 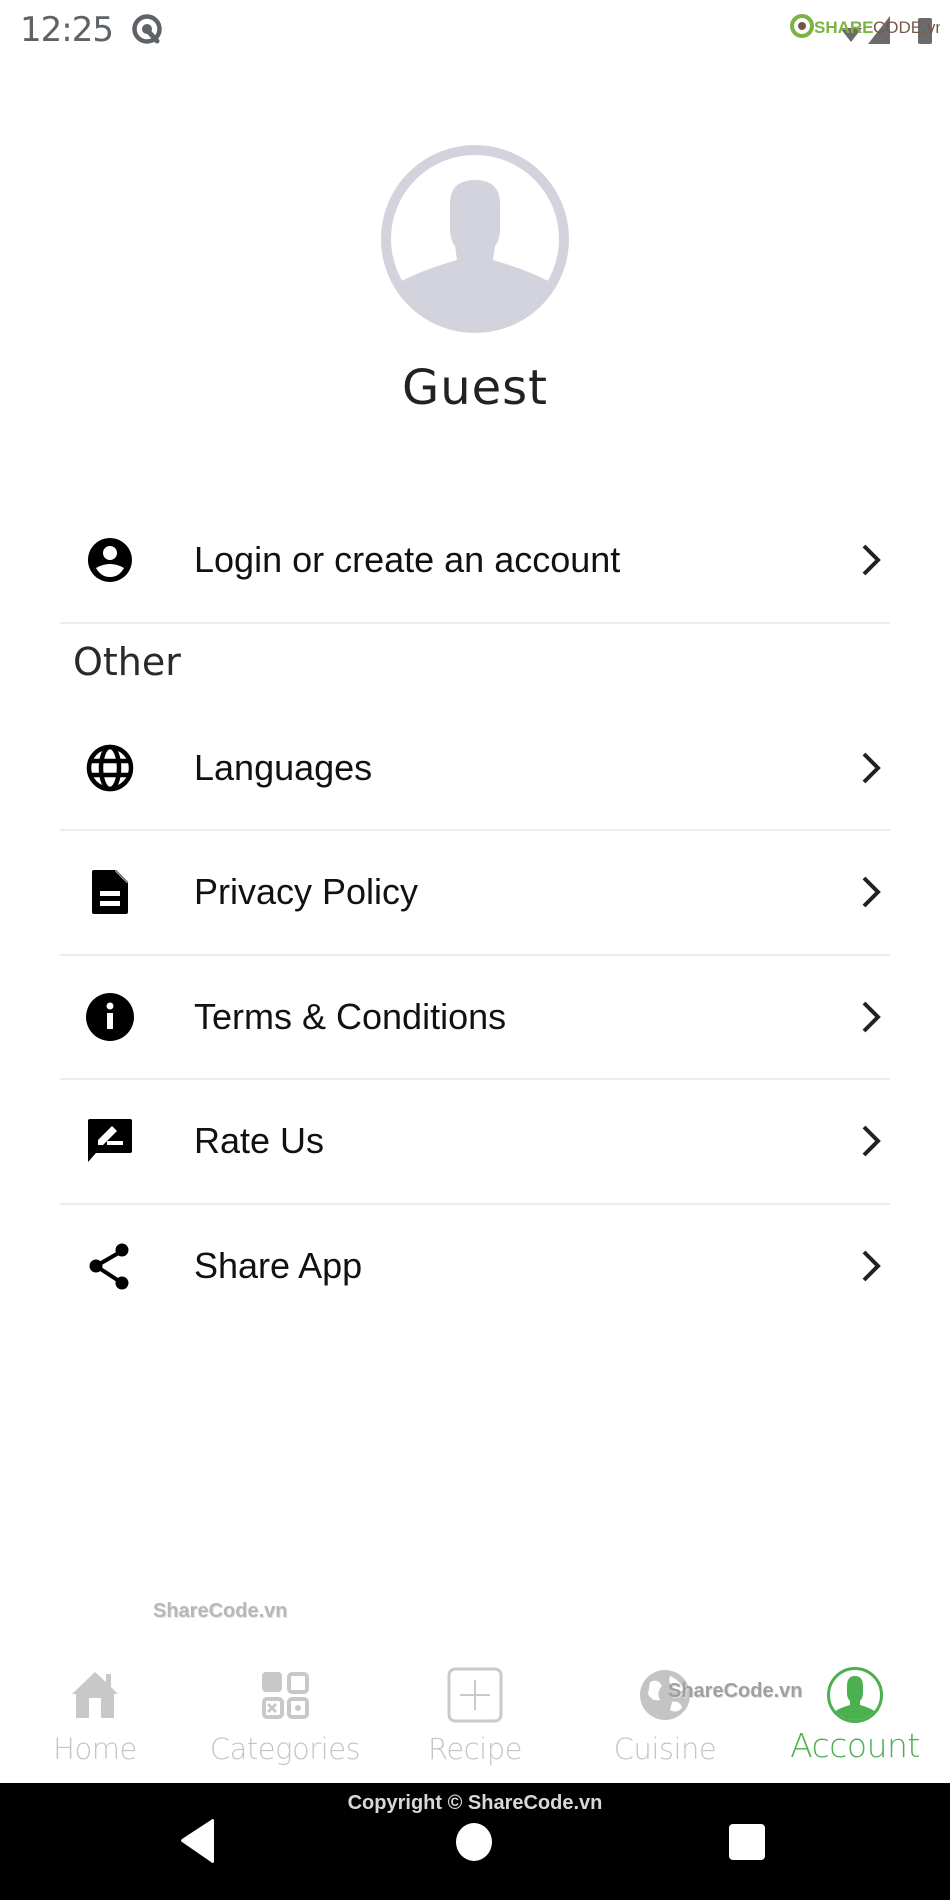 I want to click on home-icon, so click(x=95, y=1695).